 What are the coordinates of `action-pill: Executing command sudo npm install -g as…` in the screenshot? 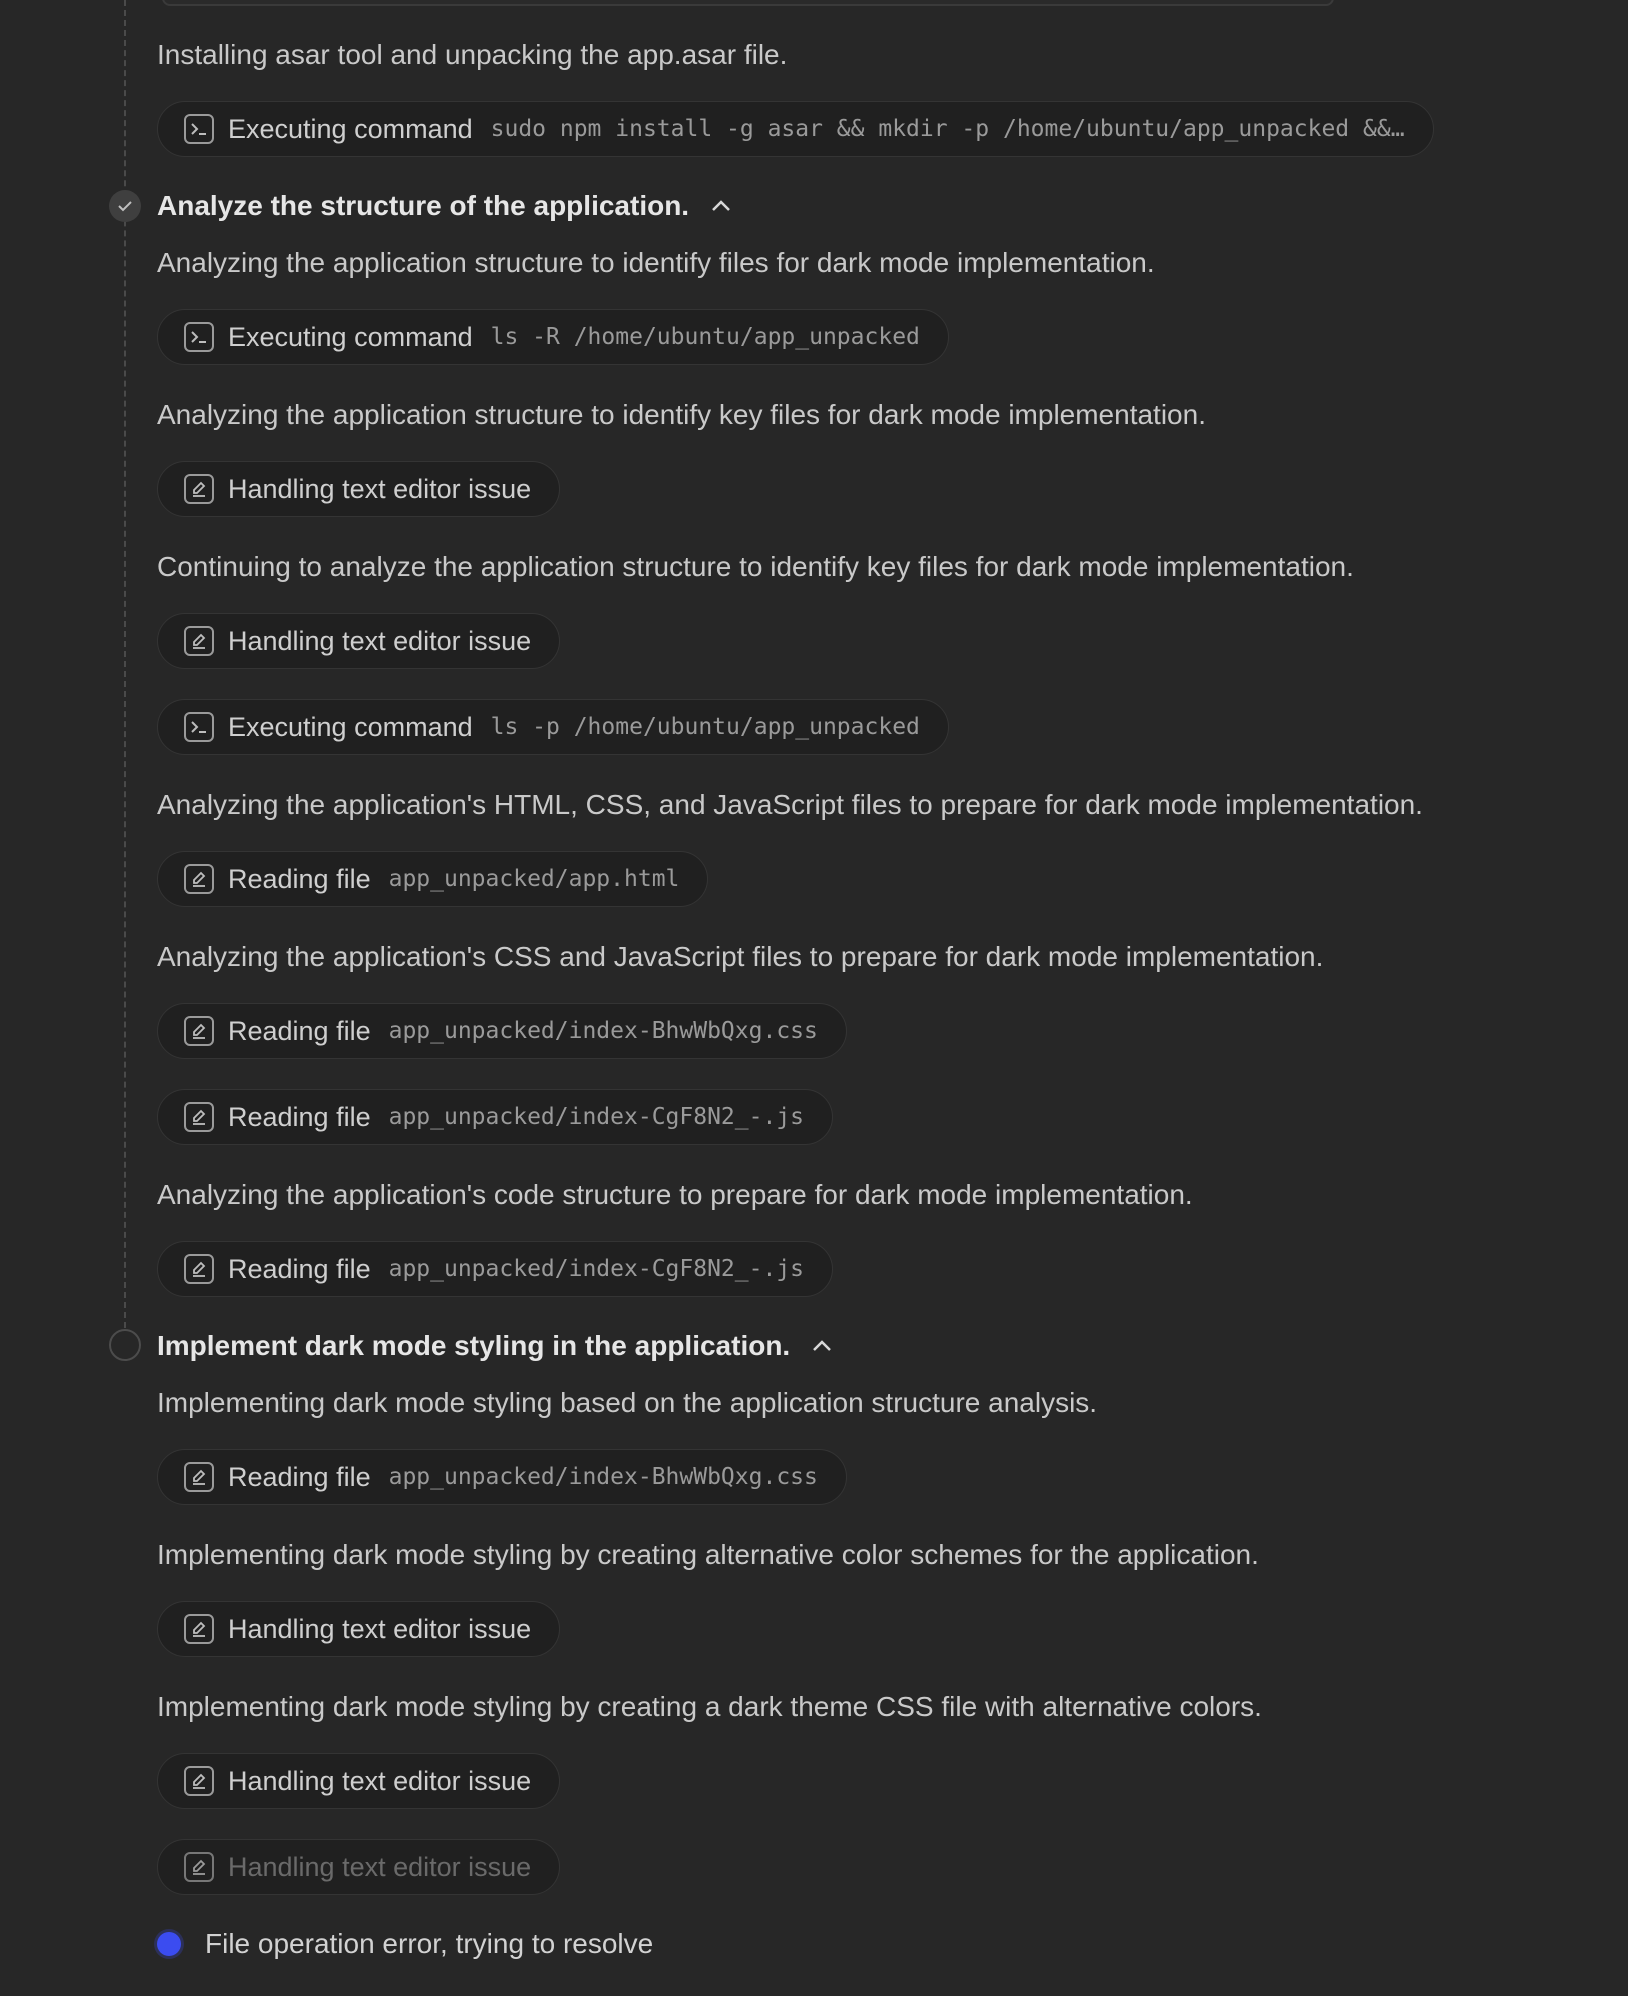 It's located at (795, 129).